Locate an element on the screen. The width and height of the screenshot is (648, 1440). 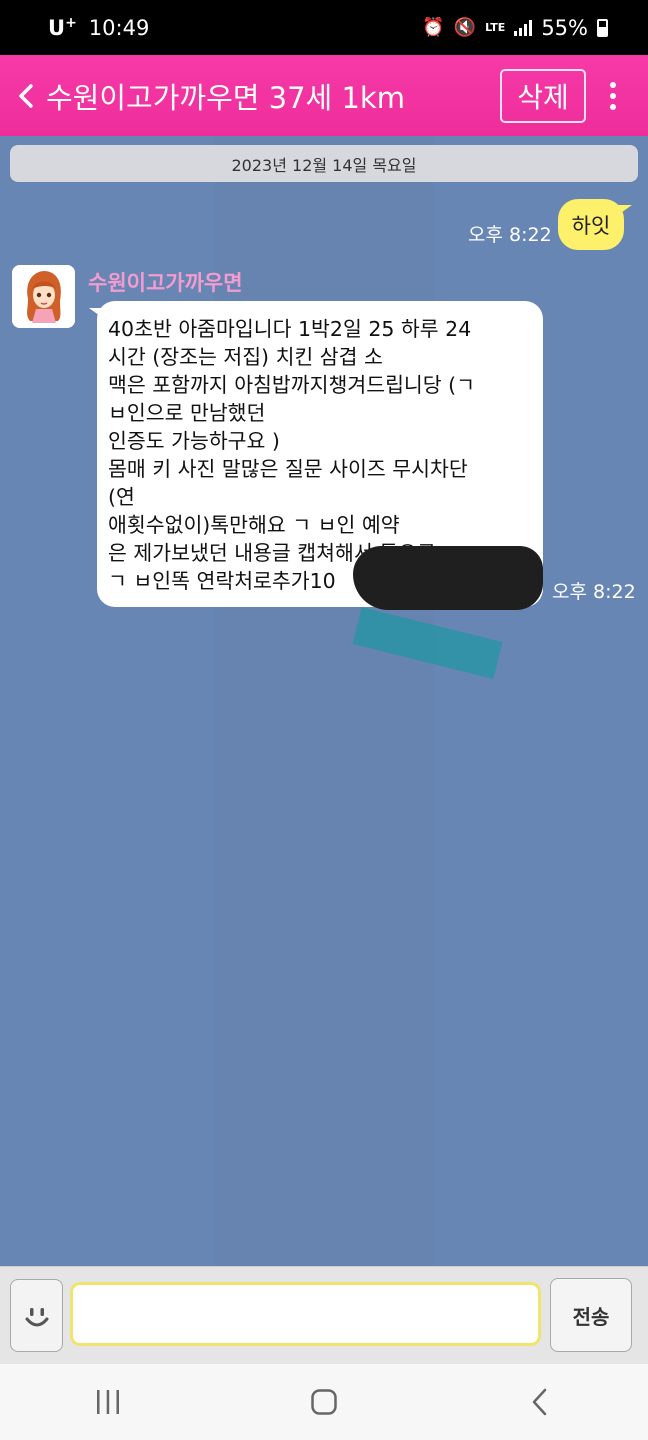
status-bar: U+ 10:49 ⏰ 🔇 LTE 55% is located at coordinates (324, 27).